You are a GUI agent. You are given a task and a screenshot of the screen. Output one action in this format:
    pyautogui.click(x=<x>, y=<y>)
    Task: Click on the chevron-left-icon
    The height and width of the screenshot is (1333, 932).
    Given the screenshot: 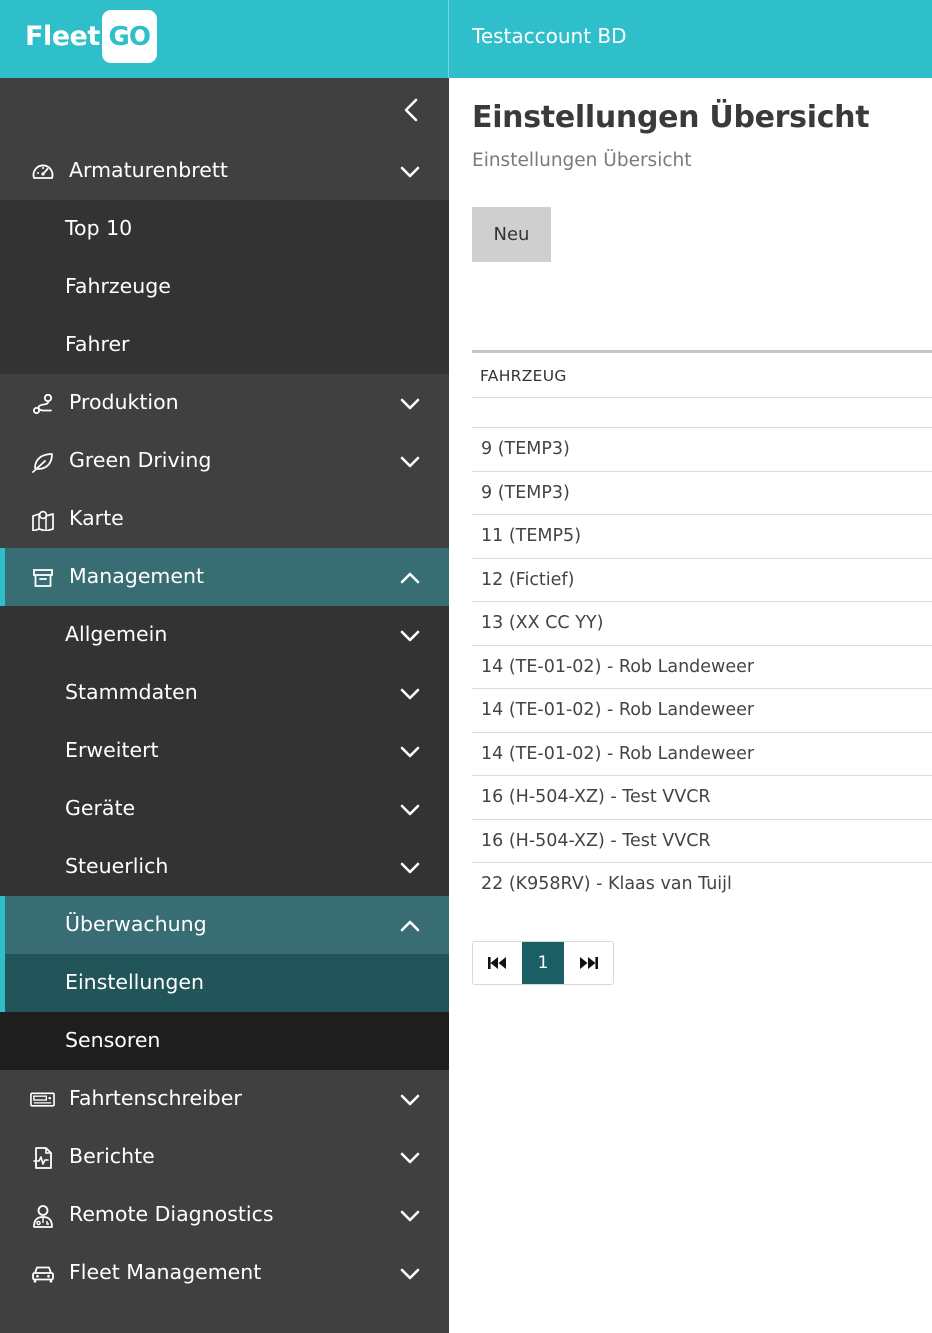 What is the action you would take?
    pyautogui.click(x=411, y=110)
    